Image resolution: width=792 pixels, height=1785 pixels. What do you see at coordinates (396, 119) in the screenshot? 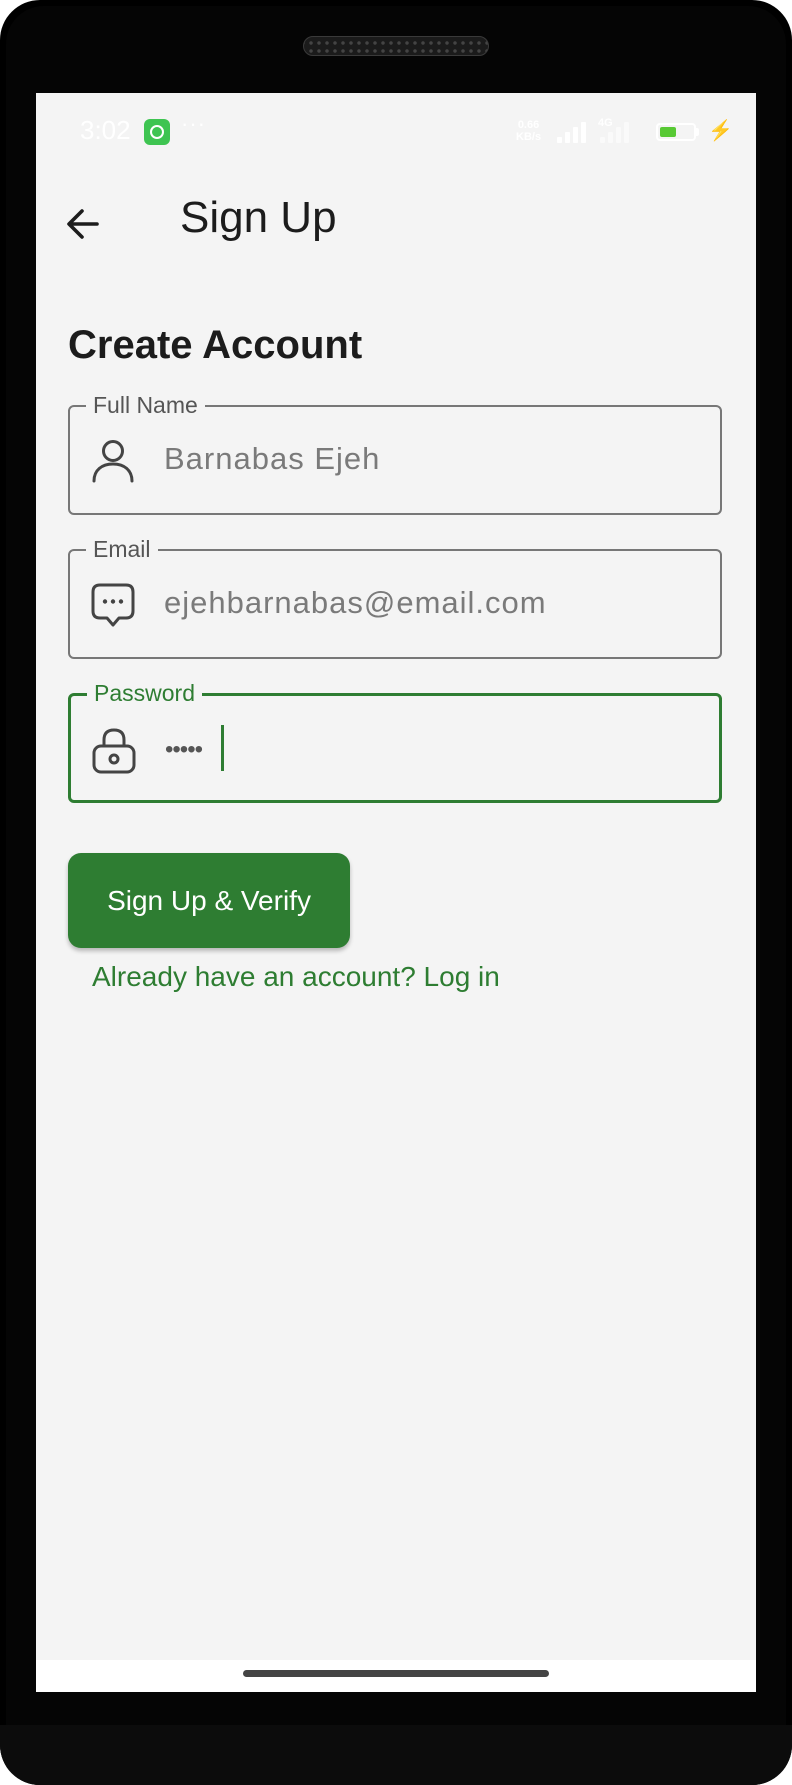
I see `status-bar: 3:02 ··· 0.66 KB/s 4G ⚡` at bounding box center [396, 119].